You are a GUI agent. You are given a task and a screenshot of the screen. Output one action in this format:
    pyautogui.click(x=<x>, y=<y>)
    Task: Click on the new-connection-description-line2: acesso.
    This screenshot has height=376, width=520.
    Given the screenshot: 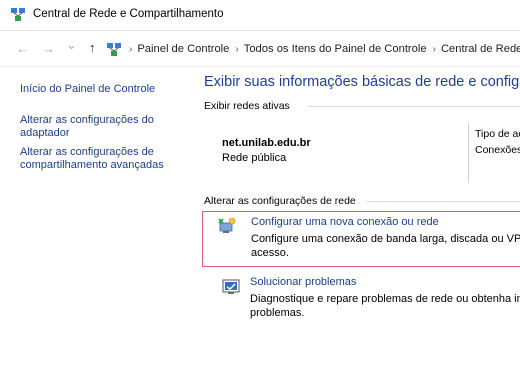 What is the action you would take?
    pyautogui.click(x=270, y=253)
    